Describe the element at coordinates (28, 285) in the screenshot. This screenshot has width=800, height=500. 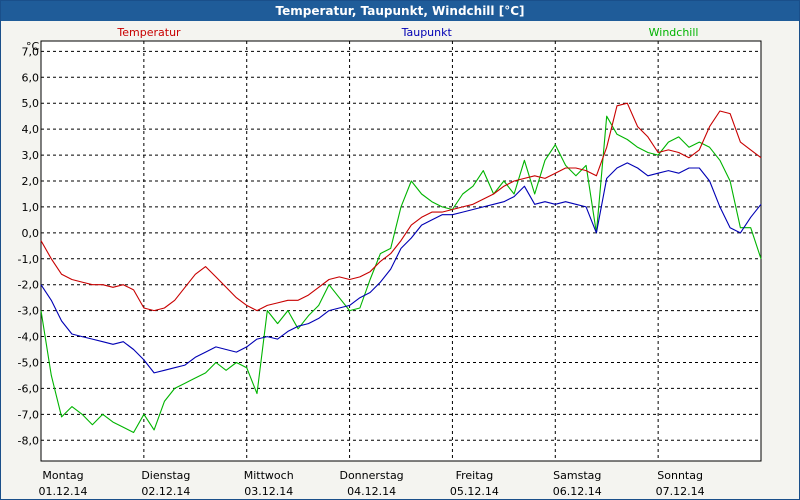
I see `y-tick-label: -2,0` at that location.